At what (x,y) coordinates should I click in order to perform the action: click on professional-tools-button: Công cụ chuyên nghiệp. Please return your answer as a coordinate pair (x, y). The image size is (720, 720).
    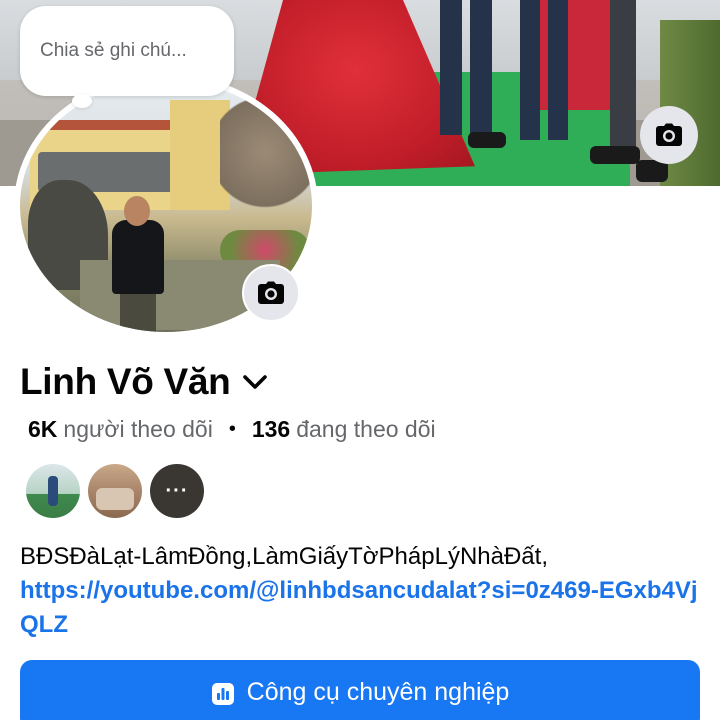
    Looking at the image, I should click on (360, 690).